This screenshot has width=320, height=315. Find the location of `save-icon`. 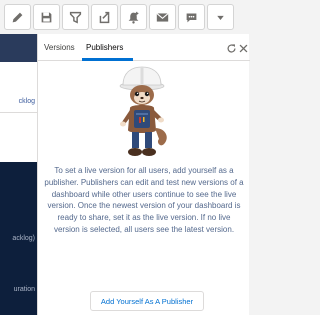

save-icon is located at coordinates (46, 17).